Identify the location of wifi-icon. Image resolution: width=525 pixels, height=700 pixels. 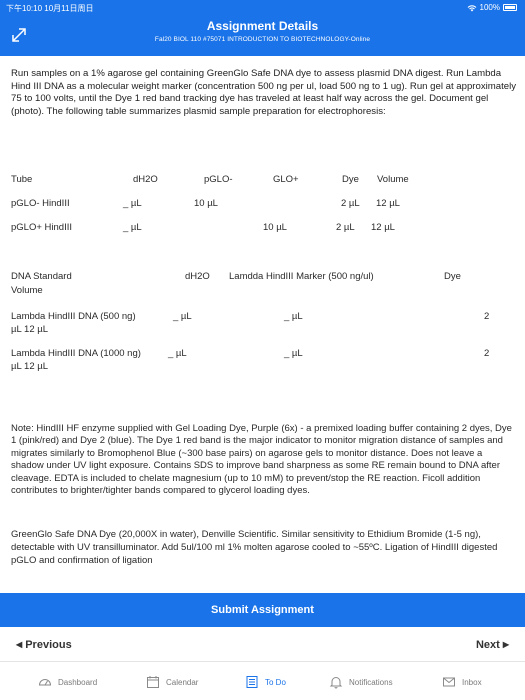
(471, 7).